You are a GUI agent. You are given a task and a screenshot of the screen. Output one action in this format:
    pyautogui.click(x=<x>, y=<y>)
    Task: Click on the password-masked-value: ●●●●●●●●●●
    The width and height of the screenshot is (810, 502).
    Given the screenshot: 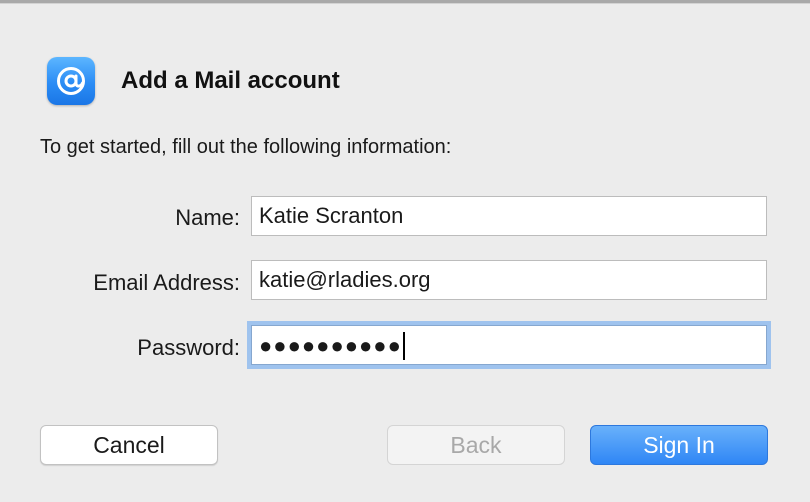 What is the action you would take?
    pyautogui.click(x=330, y=346)
    